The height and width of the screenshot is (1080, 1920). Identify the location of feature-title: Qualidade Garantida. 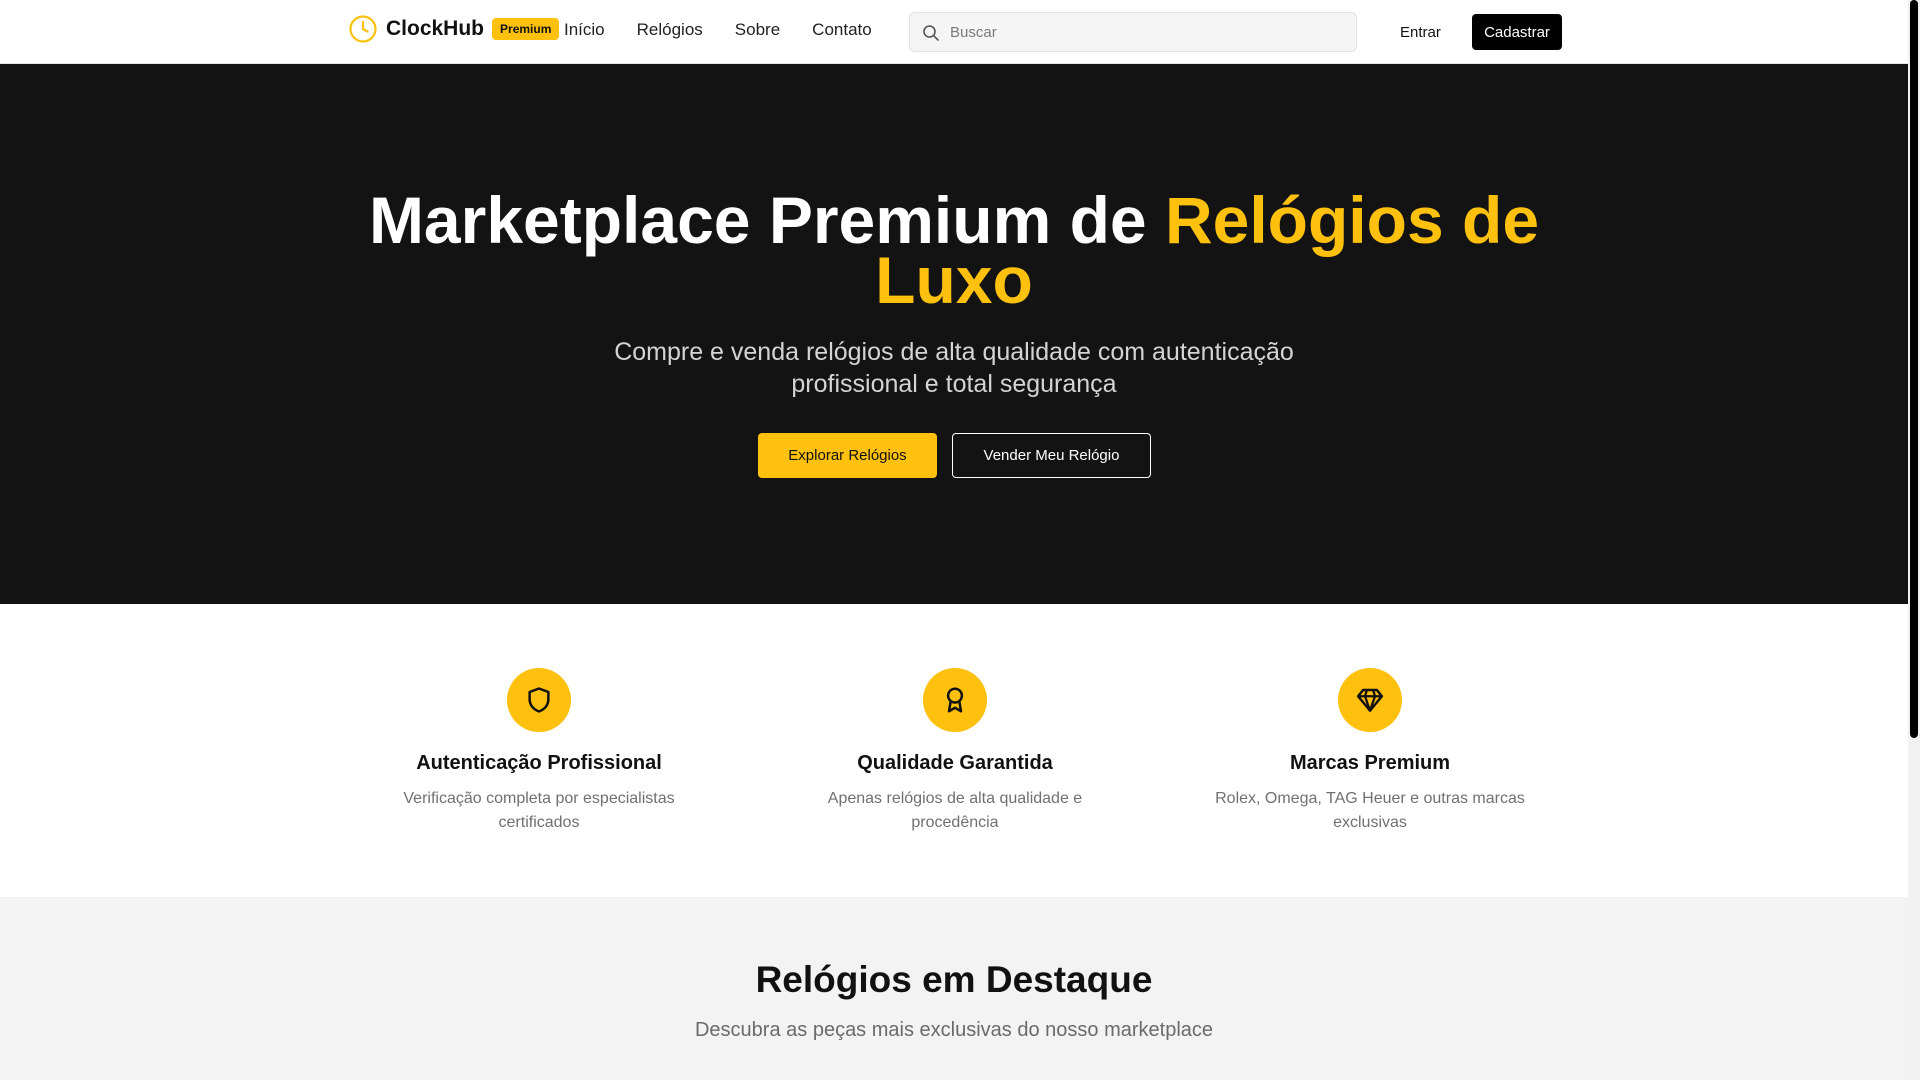
(955, 763).